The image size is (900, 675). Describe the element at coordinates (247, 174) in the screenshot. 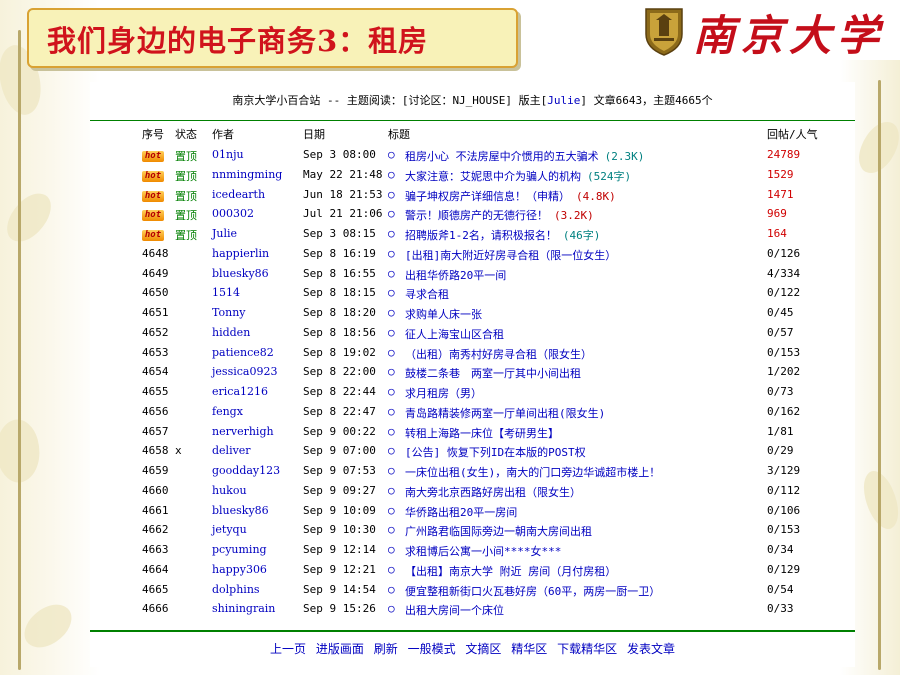

I see `author-link: nnmingming` at that location.